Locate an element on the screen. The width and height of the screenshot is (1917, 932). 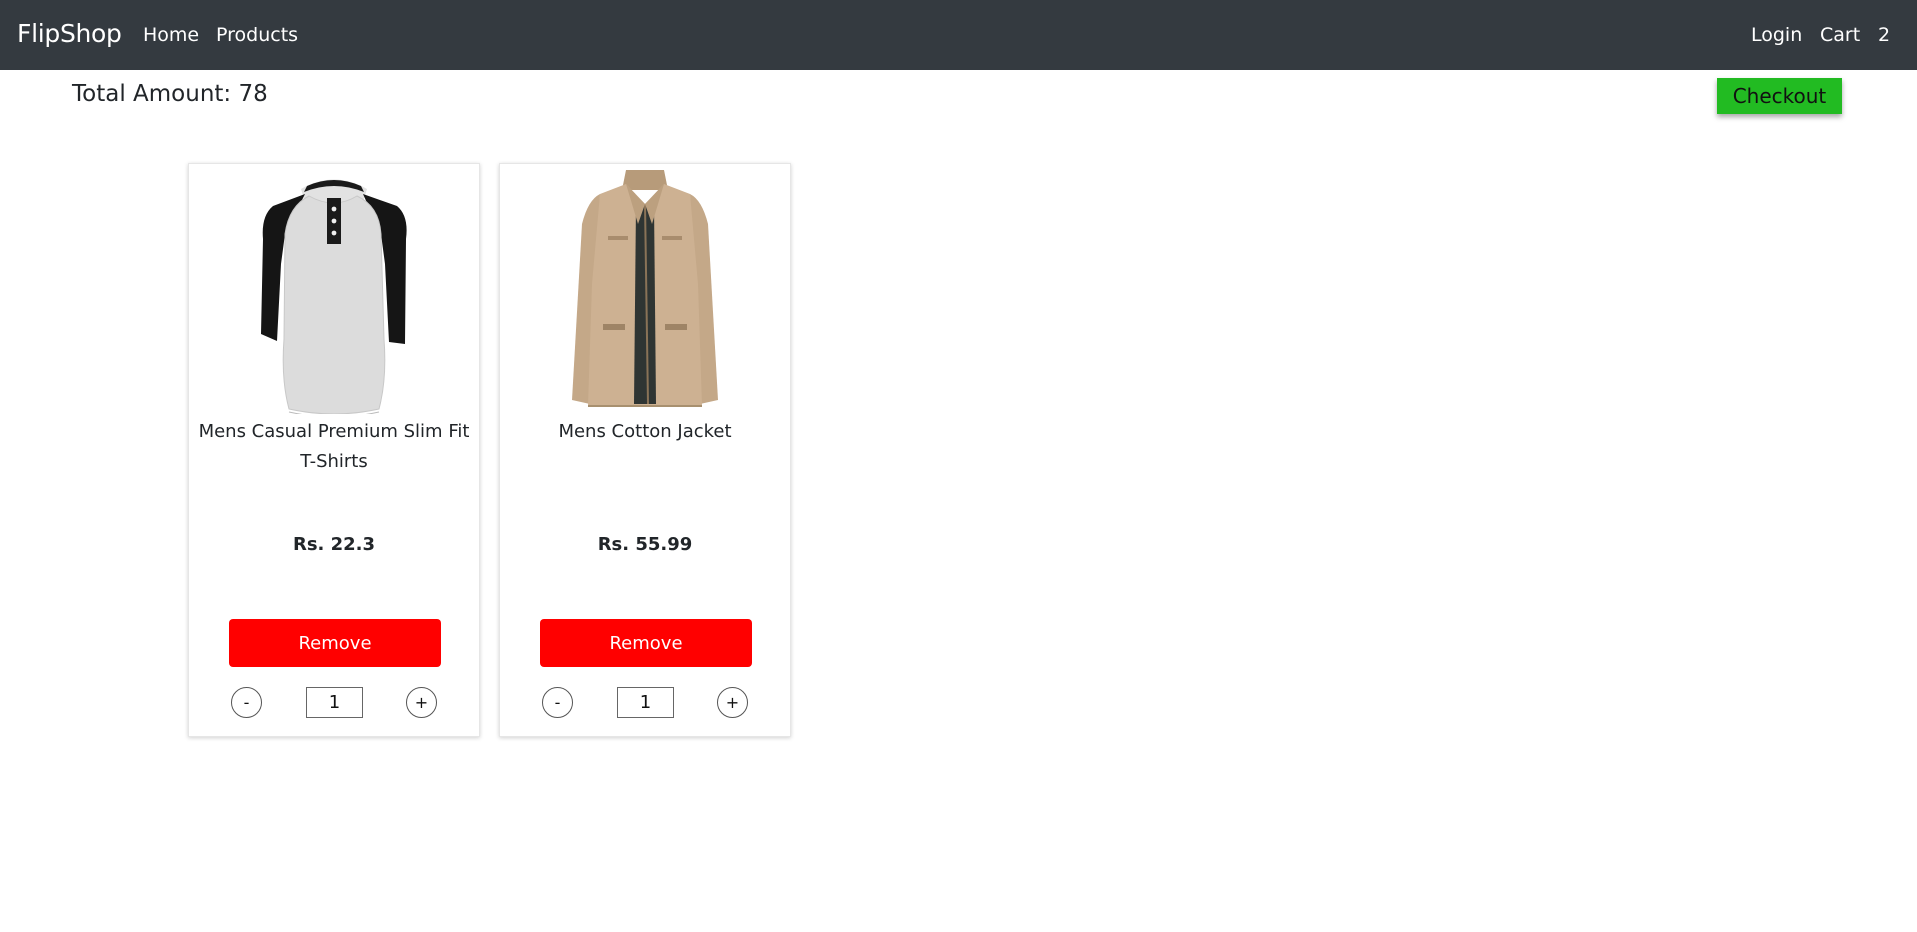
cart-item-card: Mens Cotton Jacket Rs. 55.99 Remove - + is located at coordinates (645, 450).